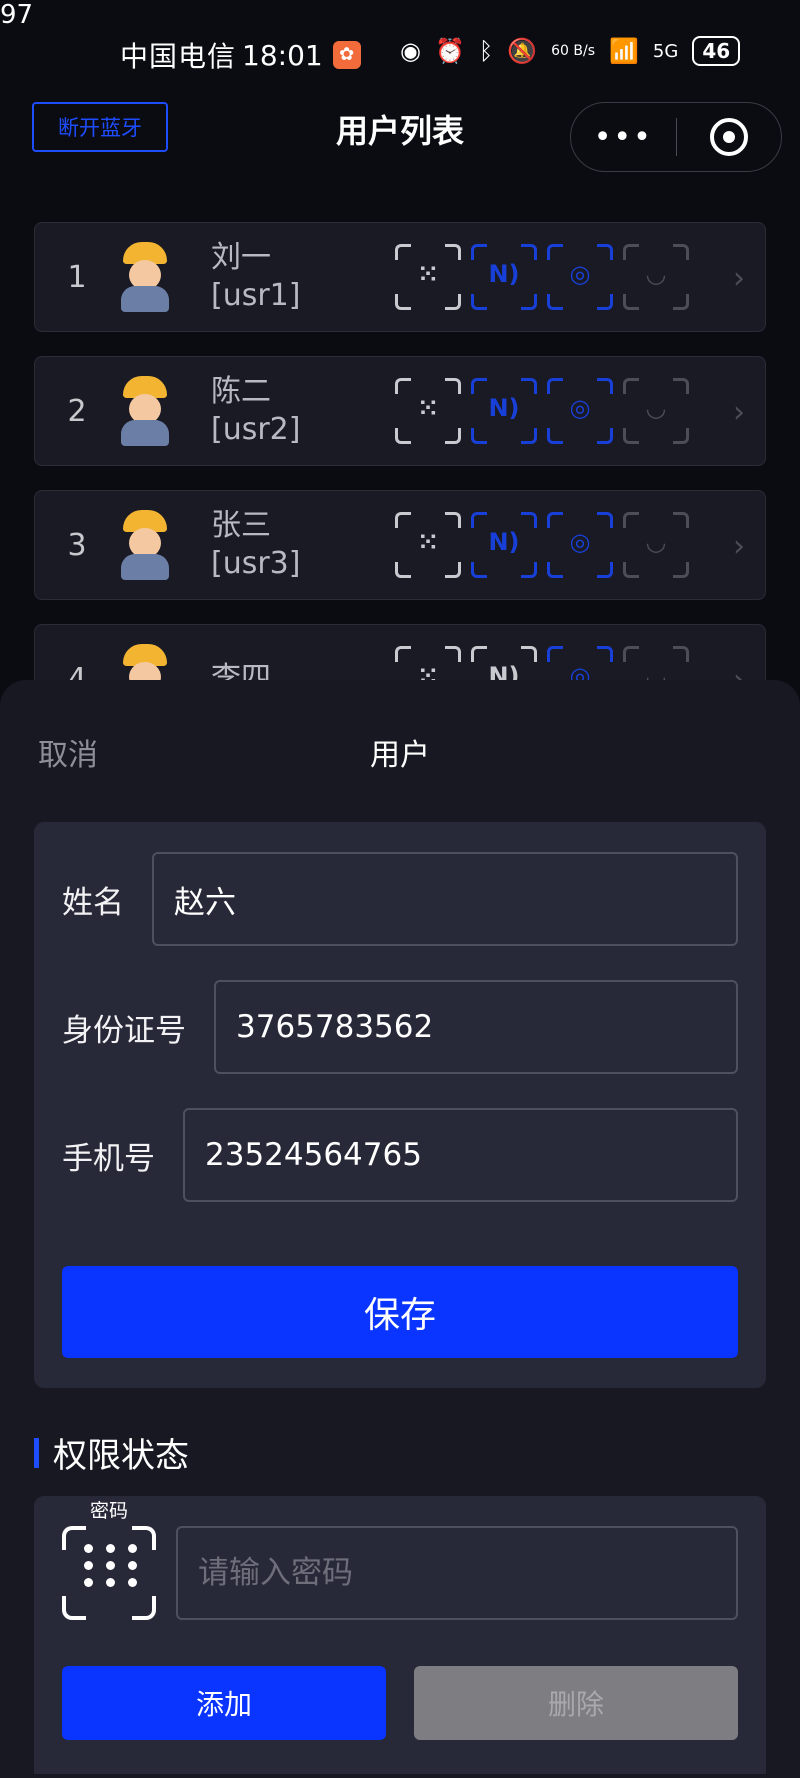 The image size is (800, 1778). What do you see at coordinates (486, 51) in the screenshot?
I see `bluetooth-icon: ᛒ` at bounding box center [486, 51].